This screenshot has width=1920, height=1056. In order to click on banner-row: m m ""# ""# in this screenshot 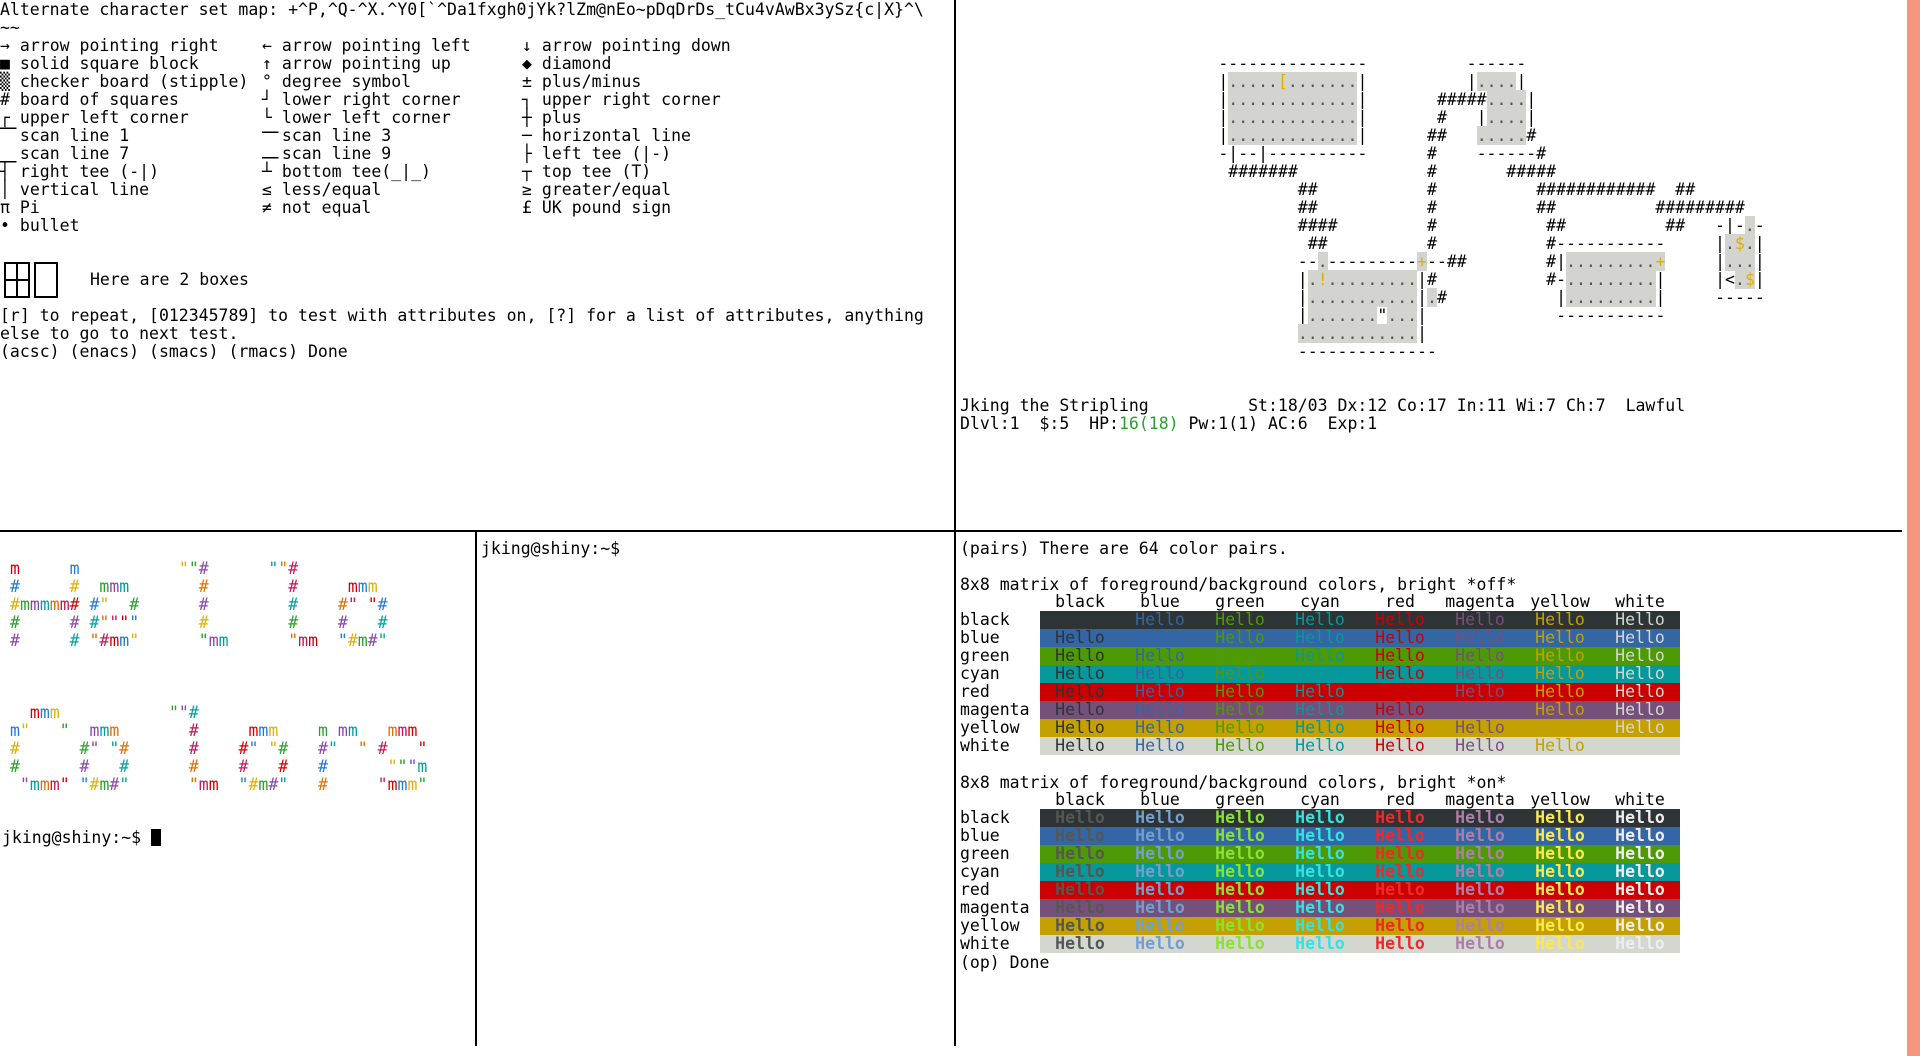, I will do `click(154, 568)`.